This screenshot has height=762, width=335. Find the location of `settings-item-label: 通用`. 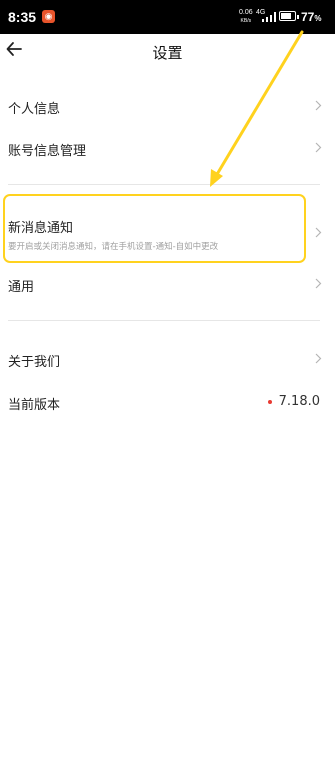

settings-item-label: 通用 is located at coordinates (21, 287).